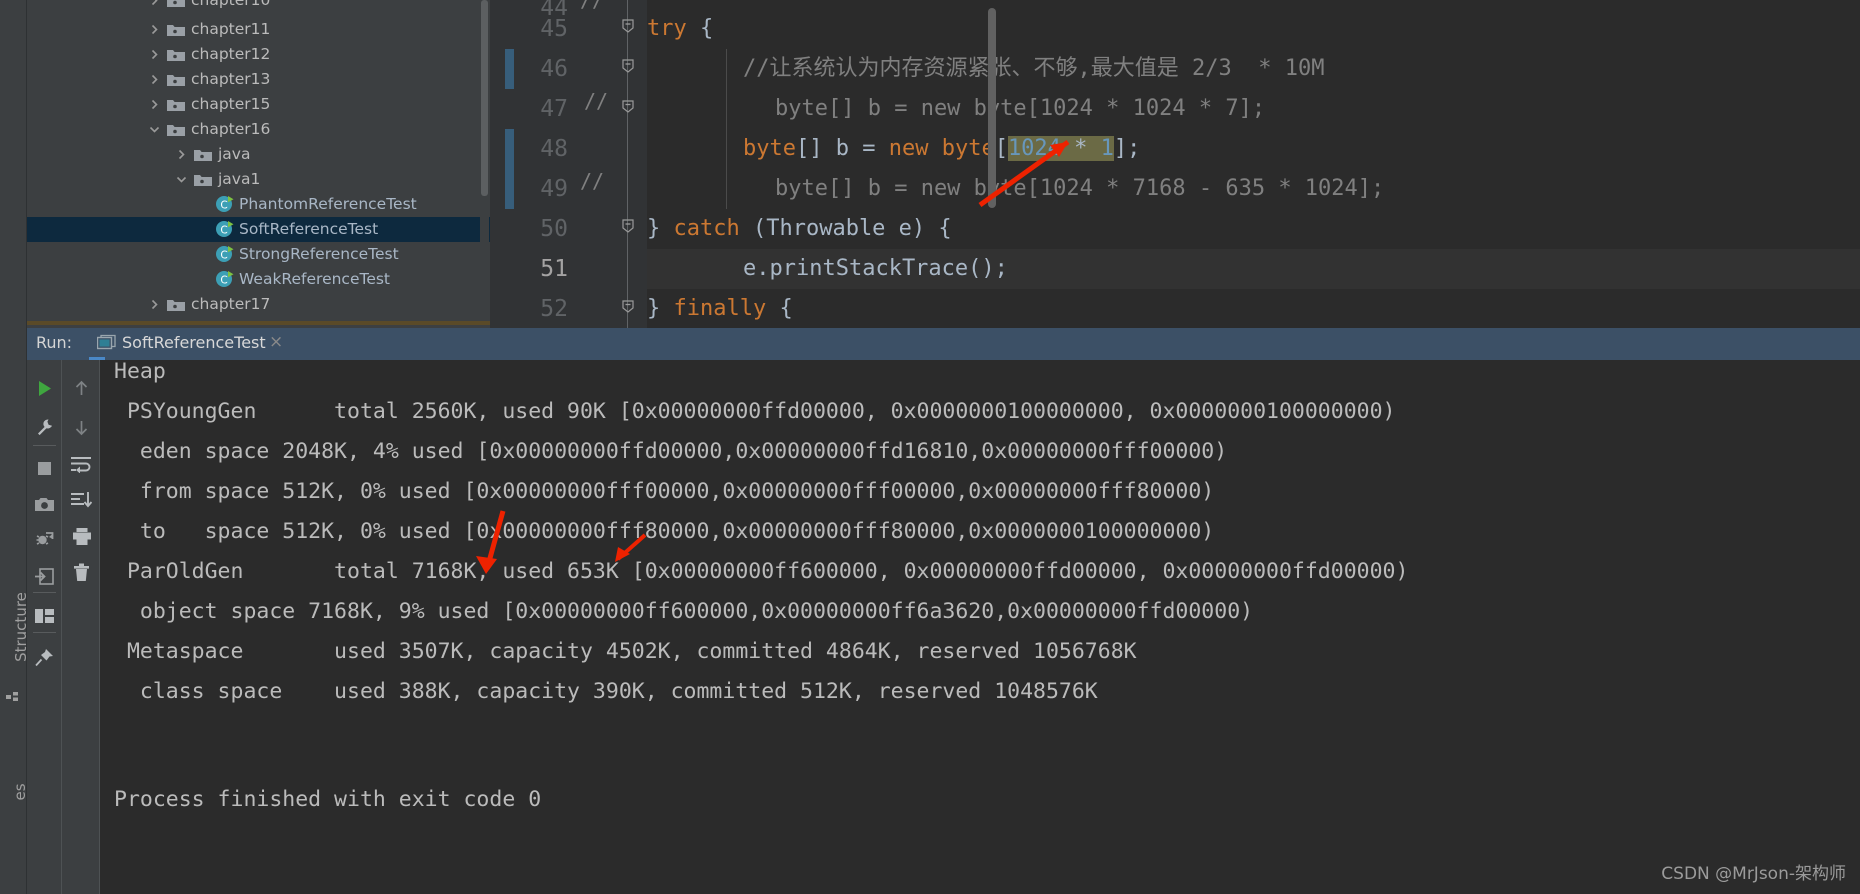 The width and height of the screenshot is (1860, 894). Describe the element at coordinates (875, 268) in the screenshot. I see `code-line-51: e.printStackTrace();` at that location.